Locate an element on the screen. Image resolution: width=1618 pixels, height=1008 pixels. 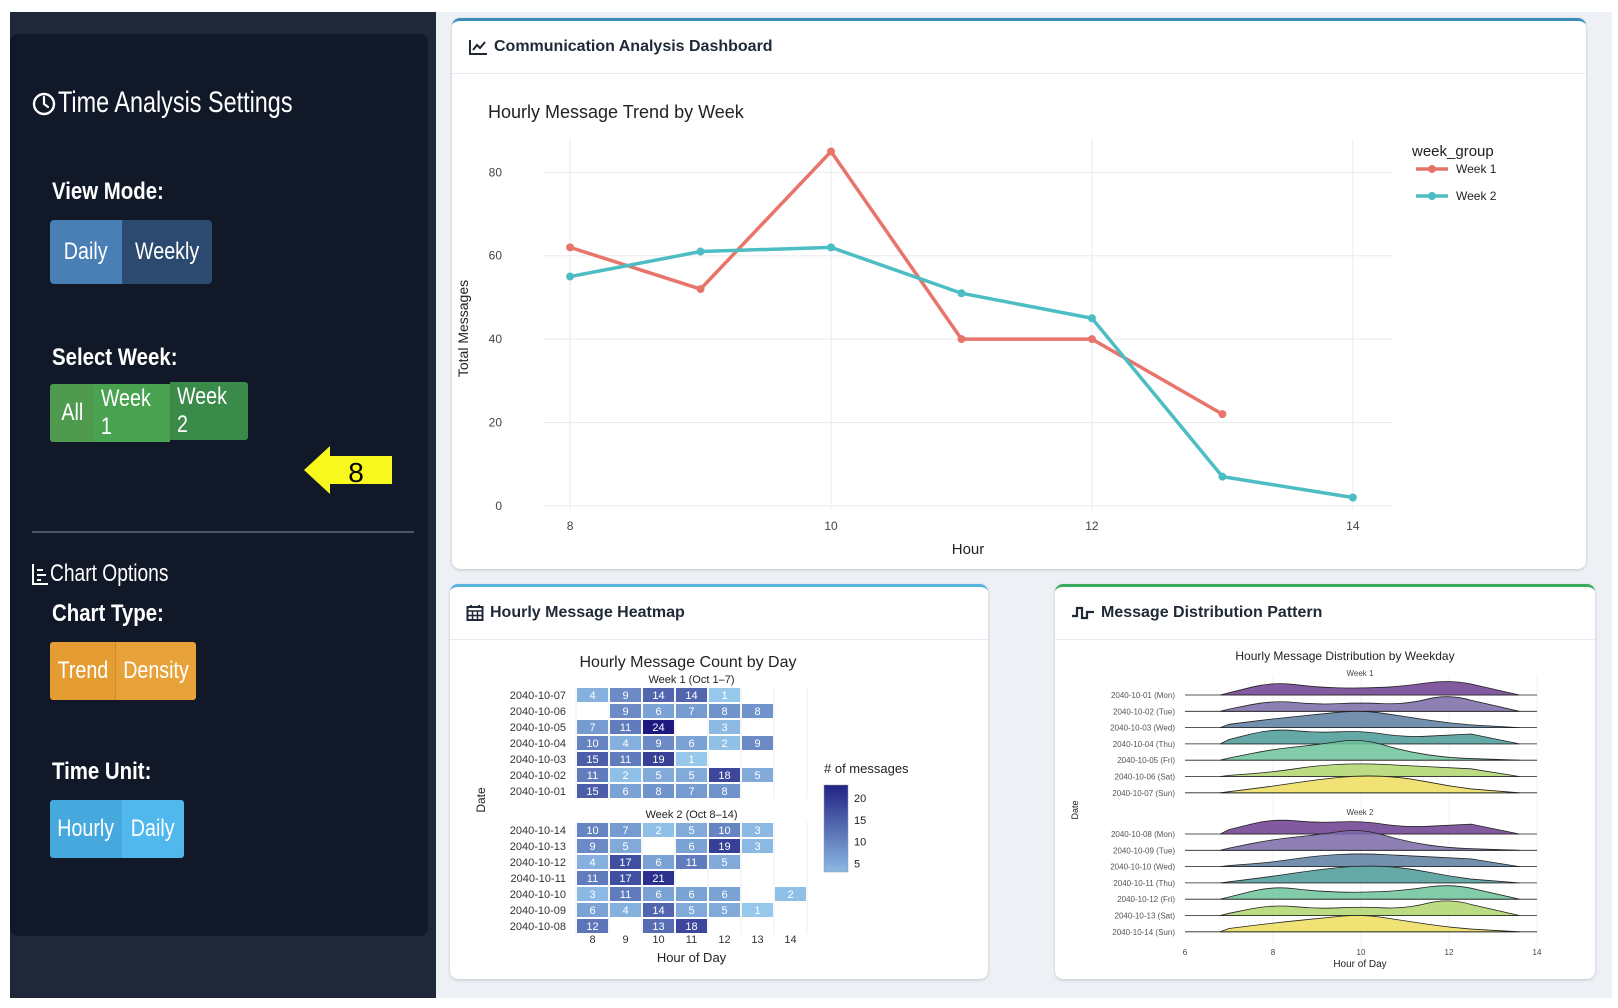
ridge-row-label: 2040-10-07 (Sun) is located at coordinates (1143, 793).